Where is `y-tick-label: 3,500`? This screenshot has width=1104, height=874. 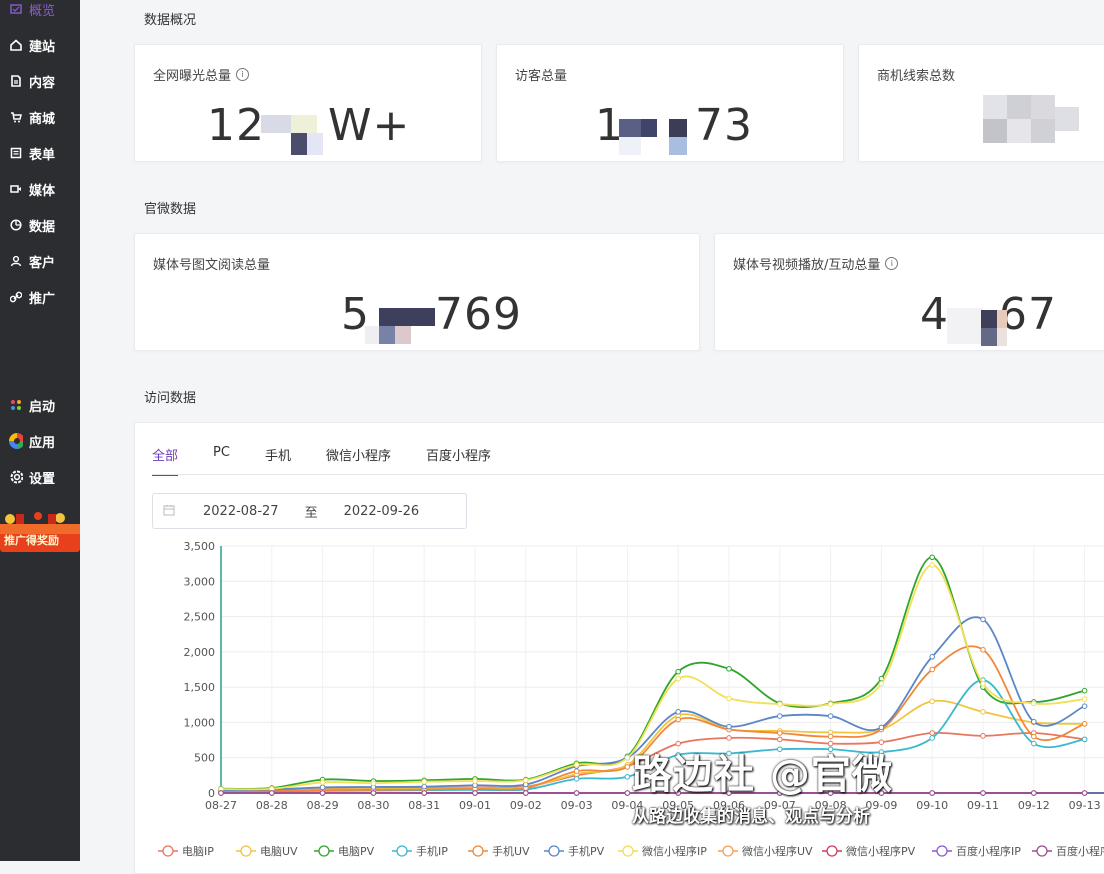
y-tick-label: 3,500 is located at coordinates (200, 546).